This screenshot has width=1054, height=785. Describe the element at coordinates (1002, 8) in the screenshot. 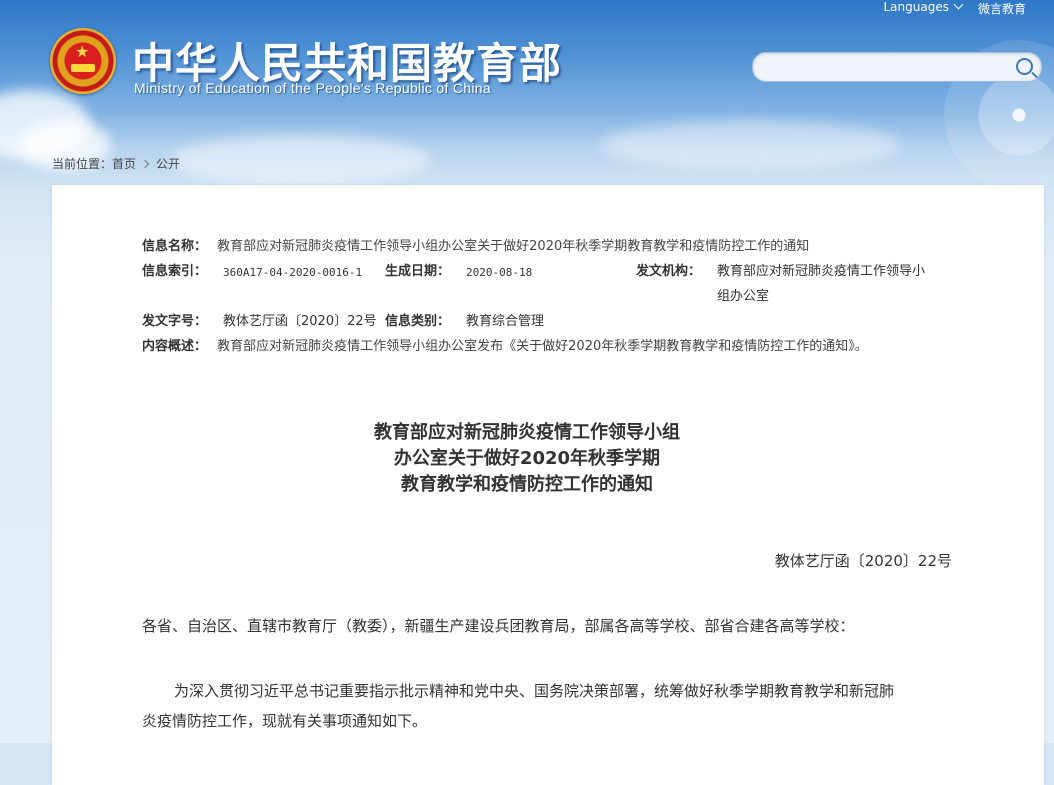

I see `weibo-link: 微言教育` at that location.